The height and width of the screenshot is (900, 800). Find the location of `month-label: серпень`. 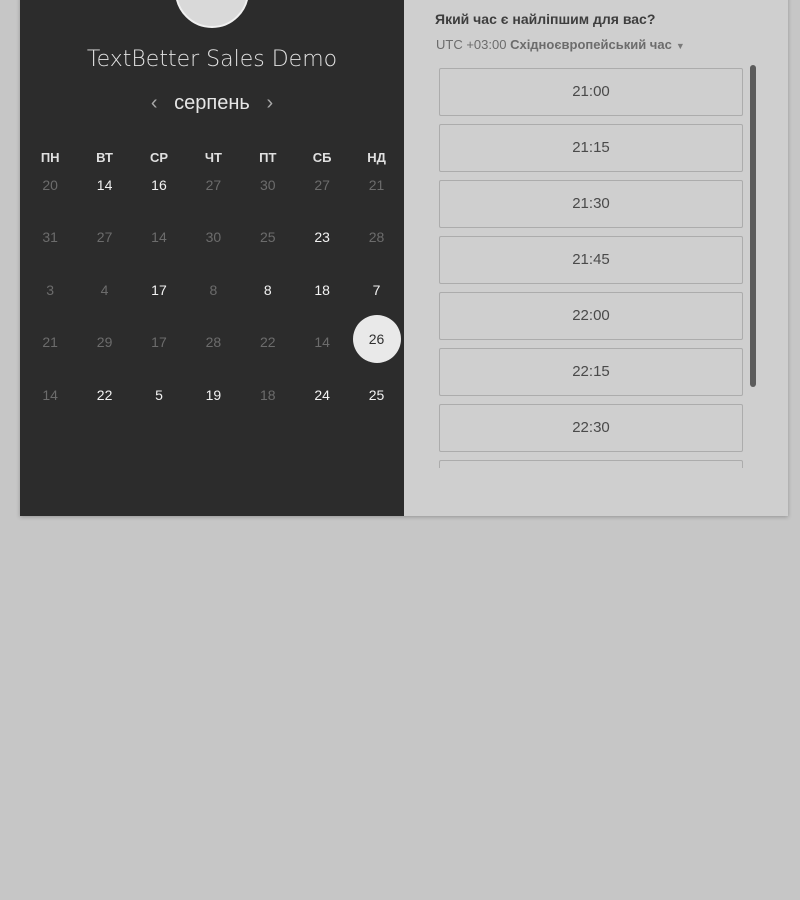

month-label: серпень is located at coordinates (212, 103).